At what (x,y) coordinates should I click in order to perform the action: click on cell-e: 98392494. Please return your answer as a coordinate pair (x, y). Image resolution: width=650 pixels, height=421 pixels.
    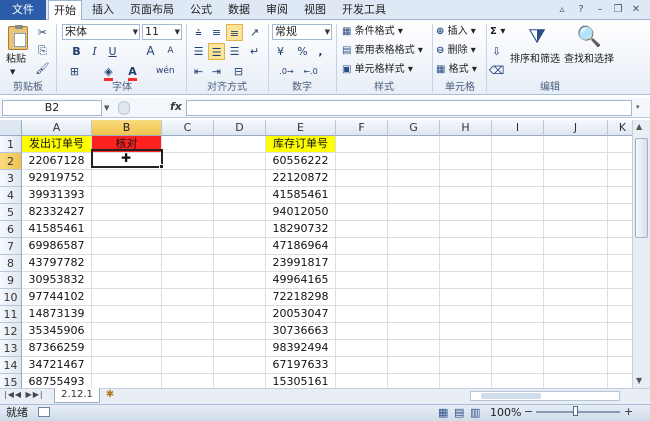
    Looking at the image, I should click on (300, 348).